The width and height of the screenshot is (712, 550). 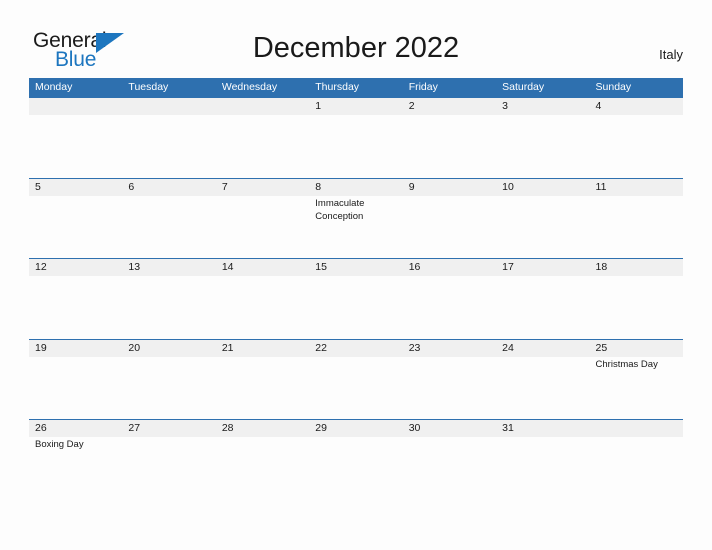 I want to click on day-event: Christmas Day, so click(x=626, y=364).